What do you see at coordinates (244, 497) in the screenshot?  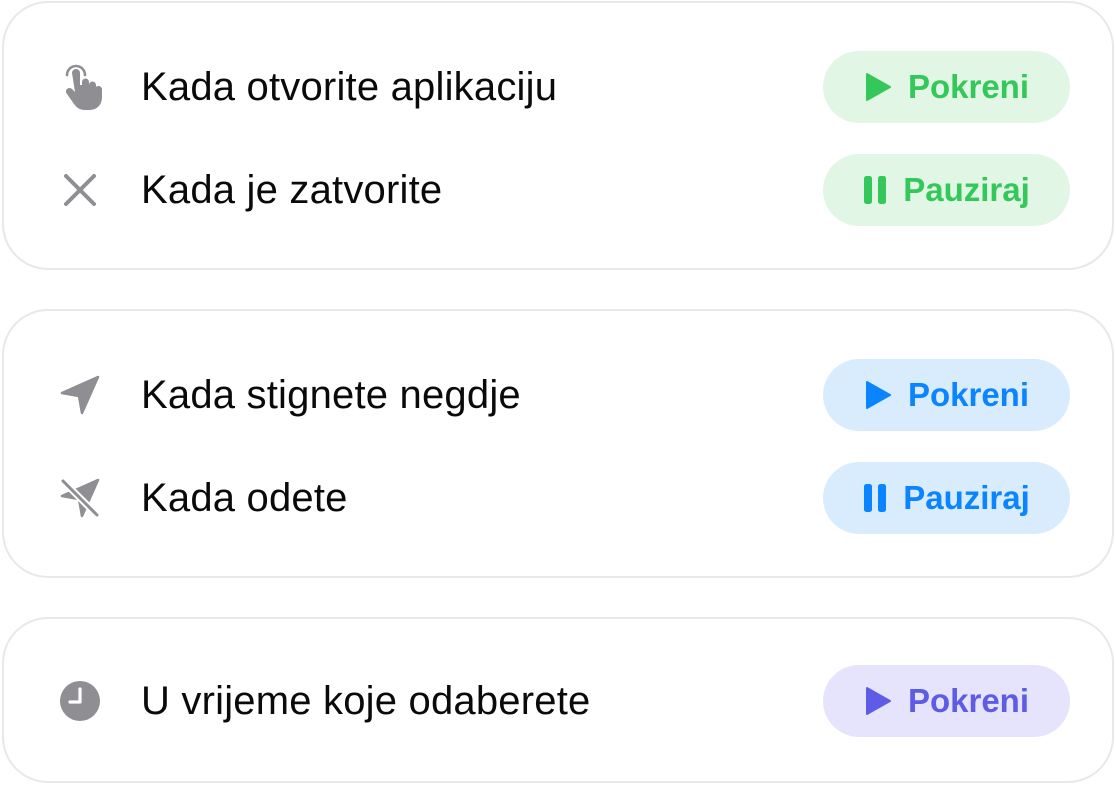 I see `trigger-label: Kada odete` at bounding box center [244, 497].